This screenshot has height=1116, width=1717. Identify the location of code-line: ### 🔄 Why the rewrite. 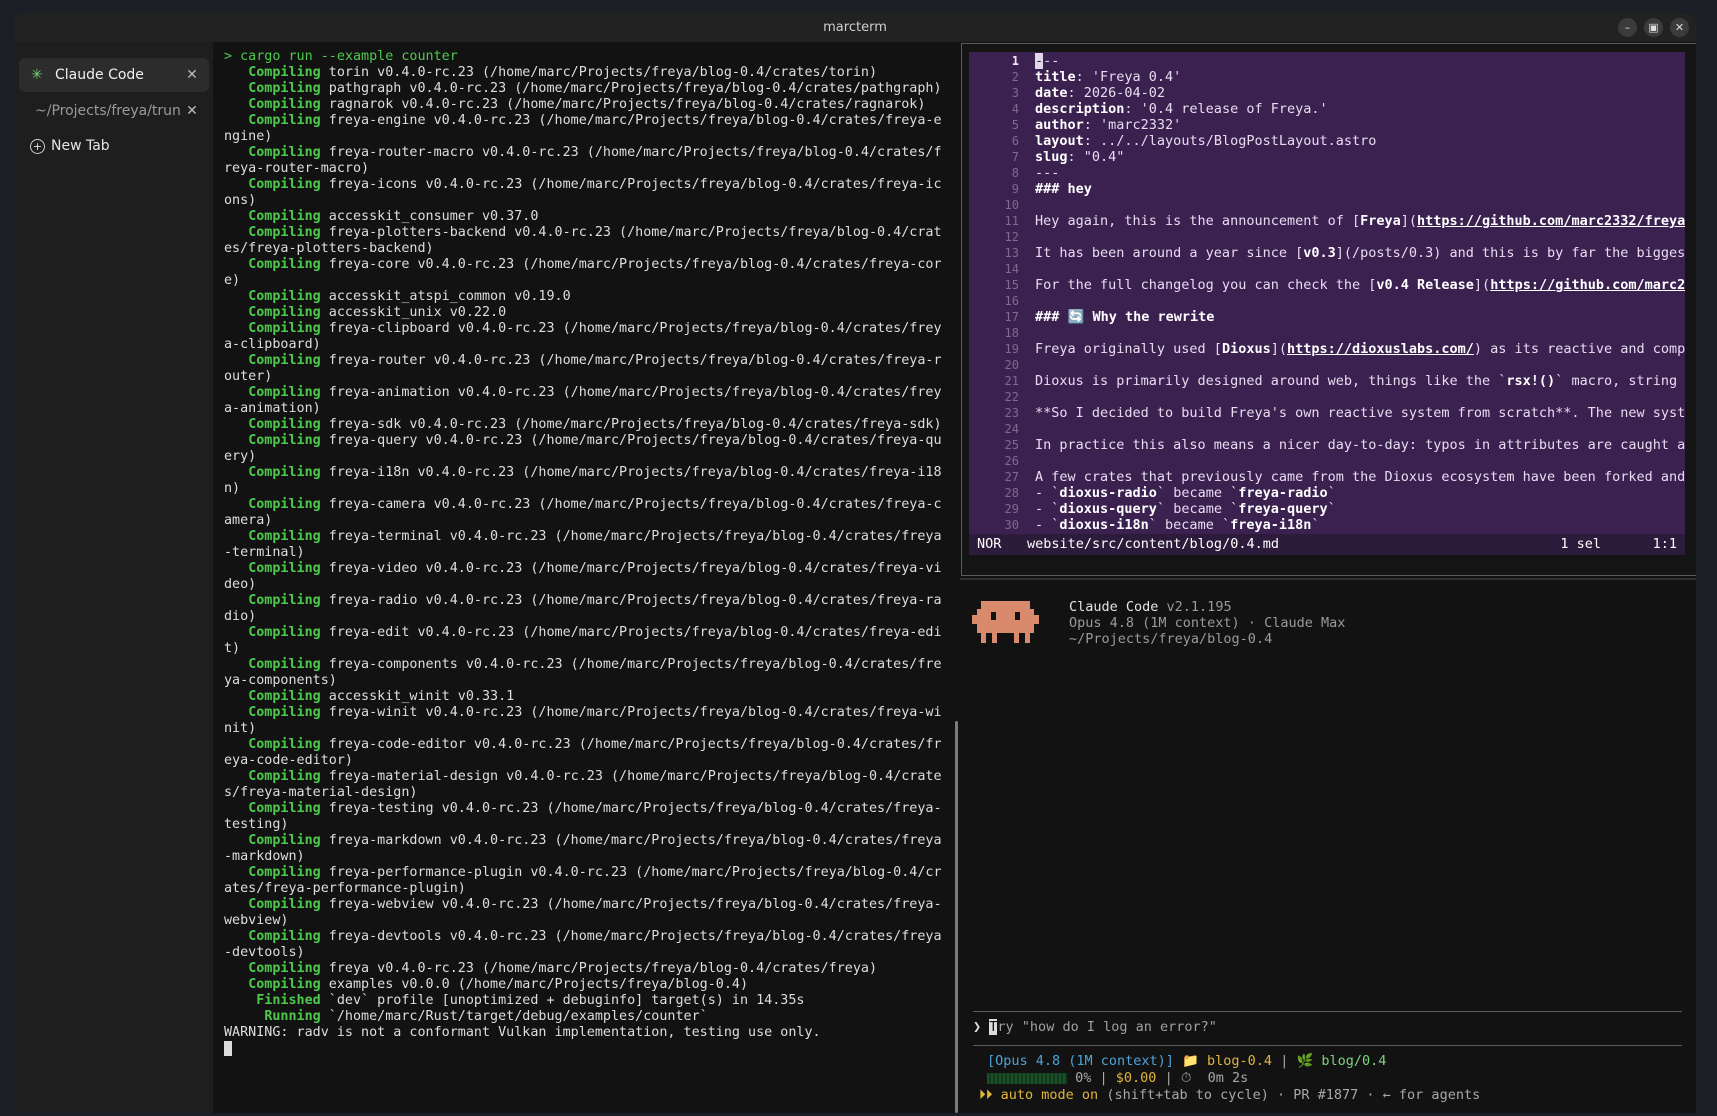
(1125, 317).